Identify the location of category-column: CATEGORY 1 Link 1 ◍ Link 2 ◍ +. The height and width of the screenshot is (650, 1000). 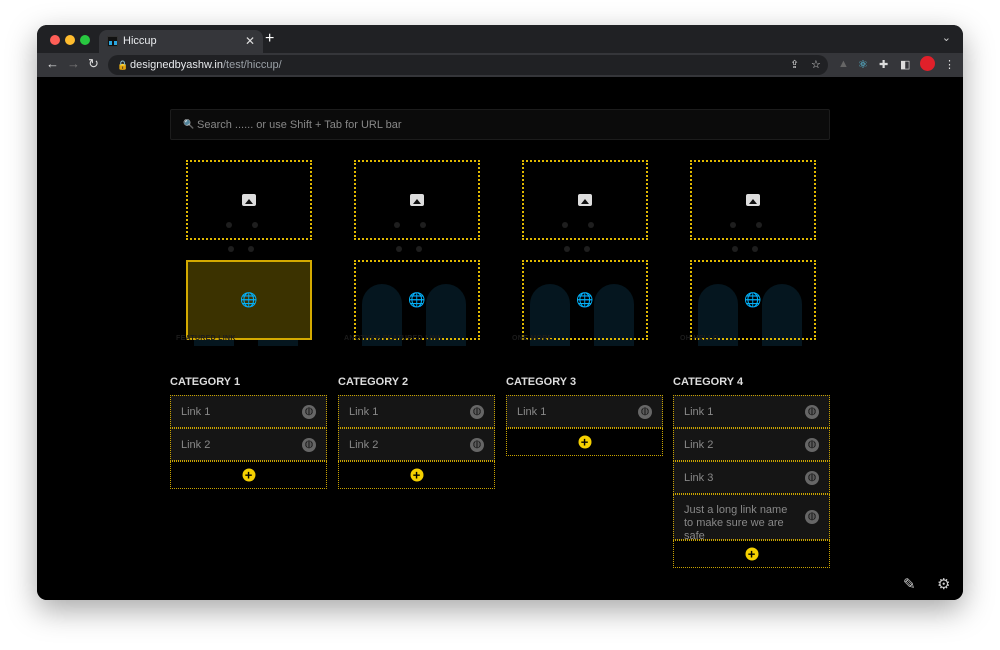
(248, 432).